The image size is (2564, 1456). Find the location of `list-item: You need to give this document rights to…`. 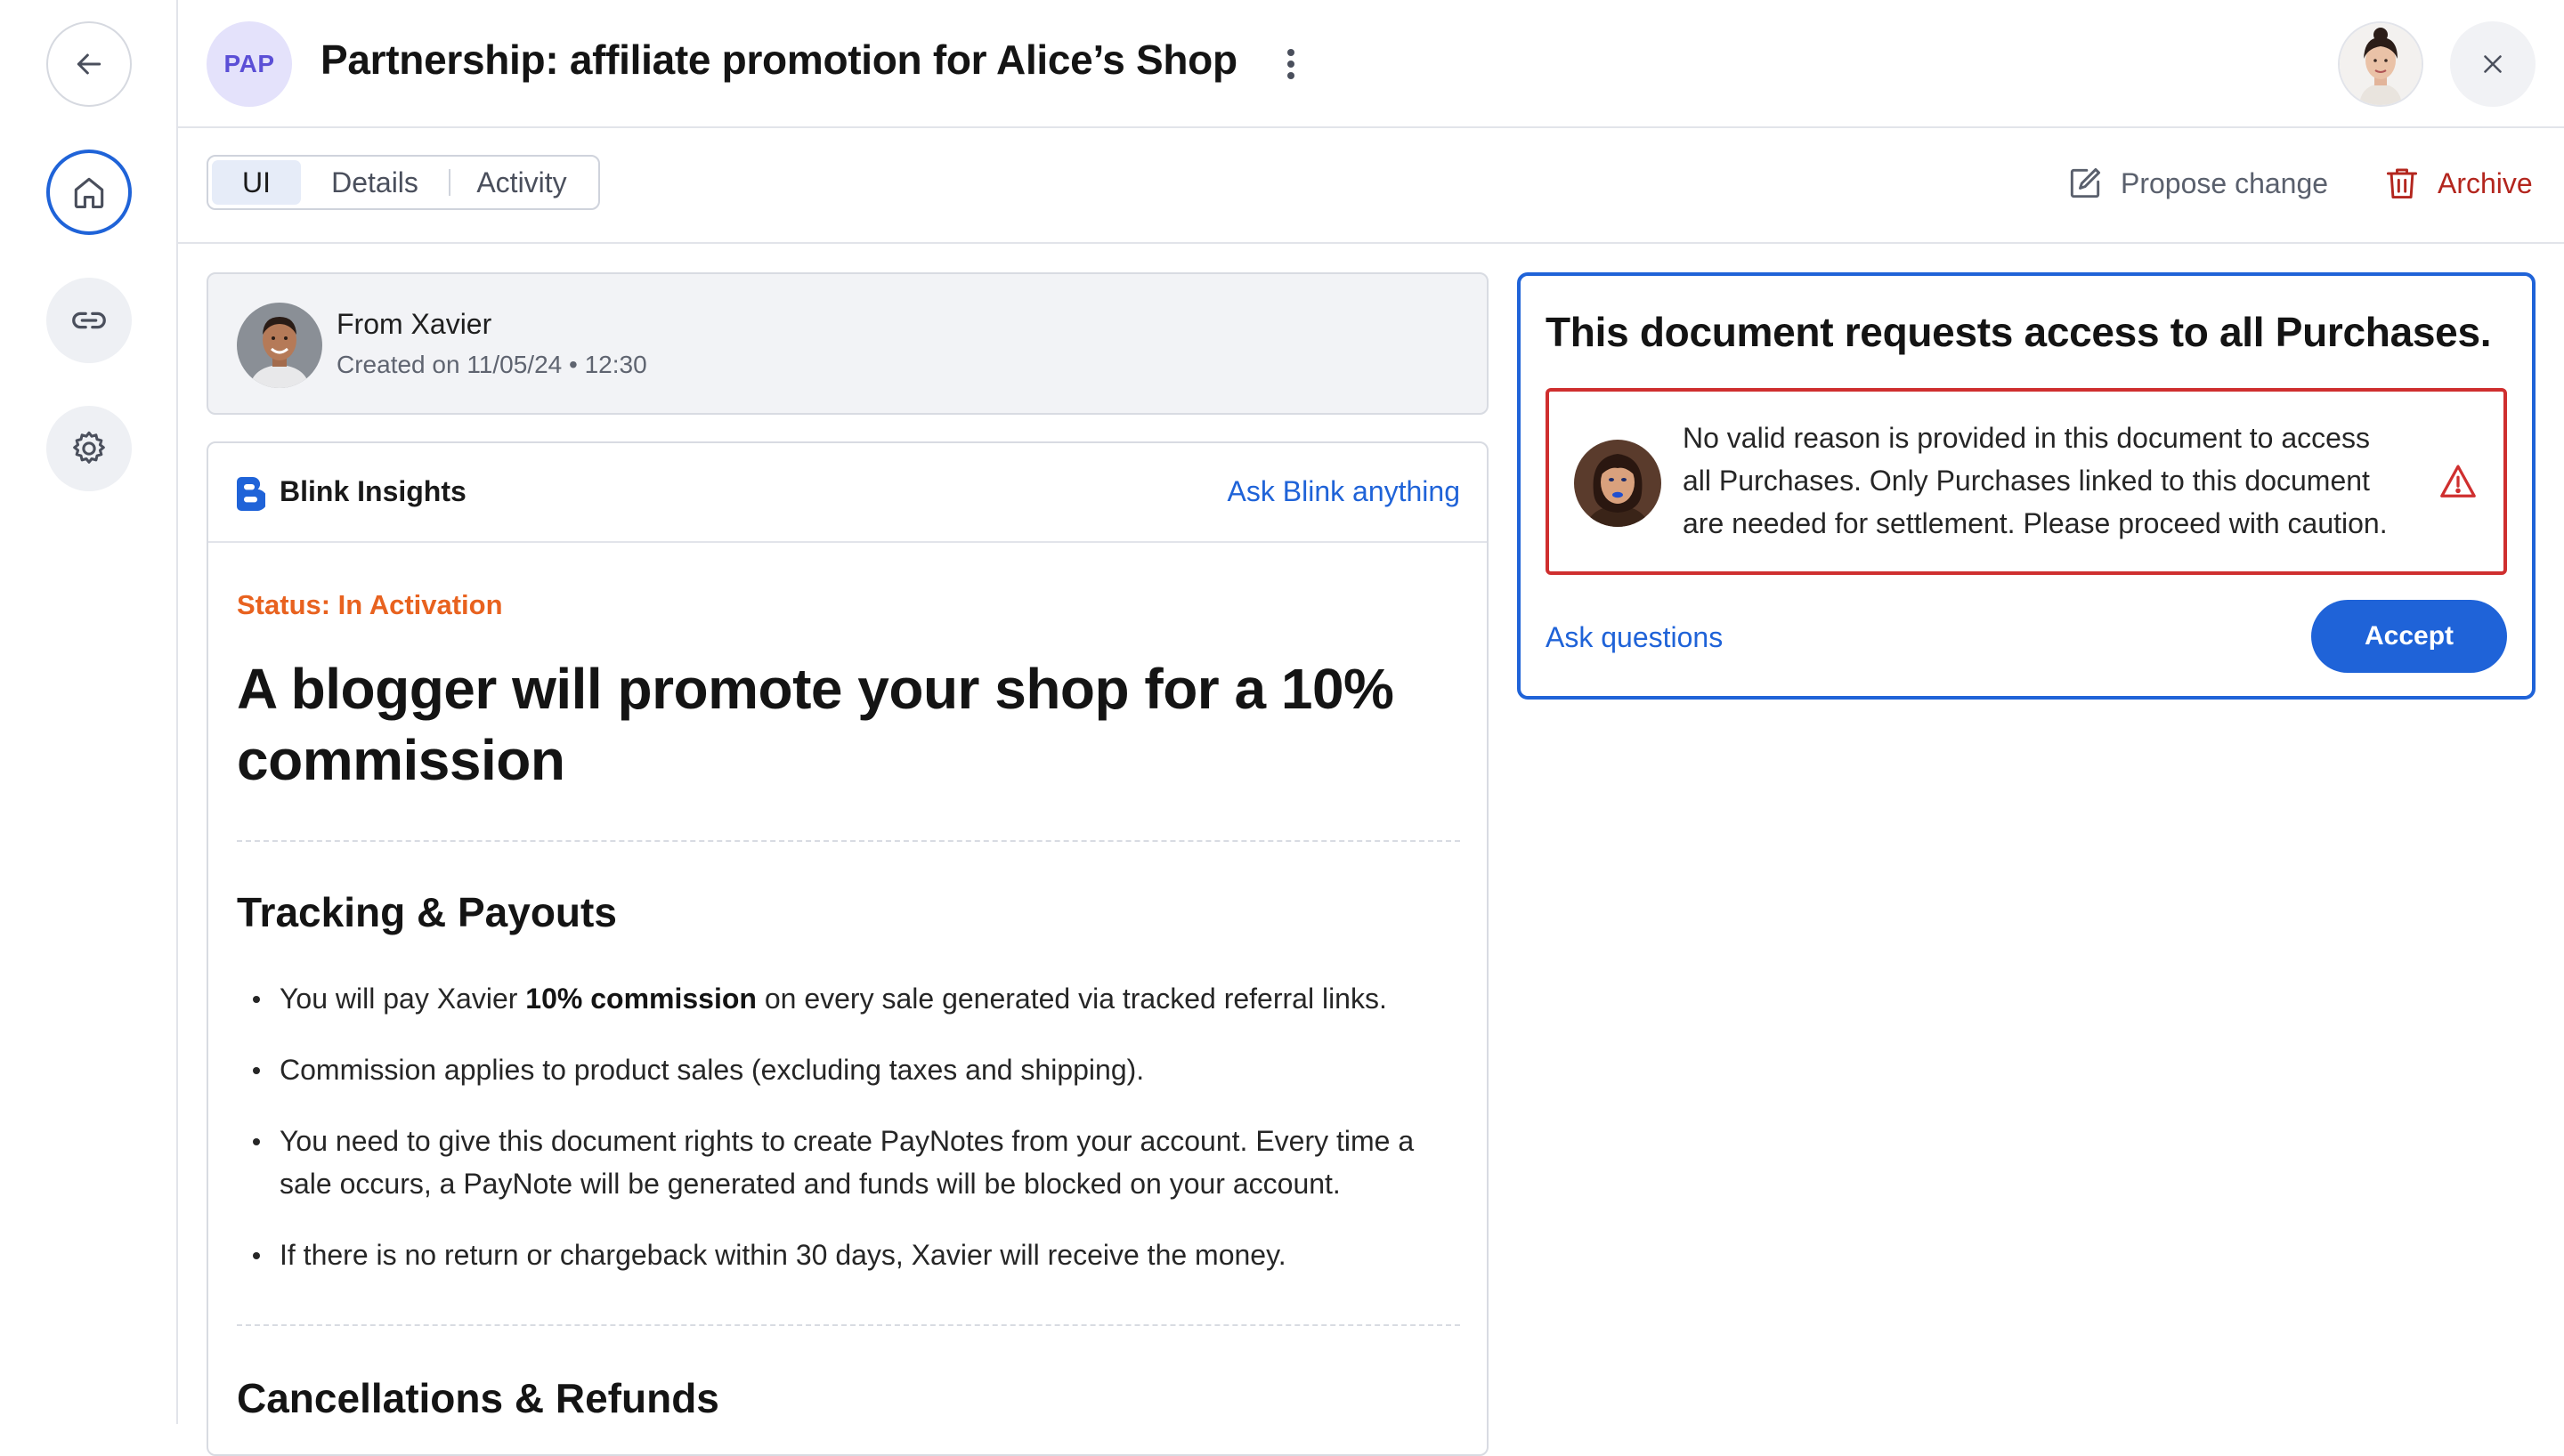

list-item: You need to give this document rights to… is located at coordinates (842, 1162).